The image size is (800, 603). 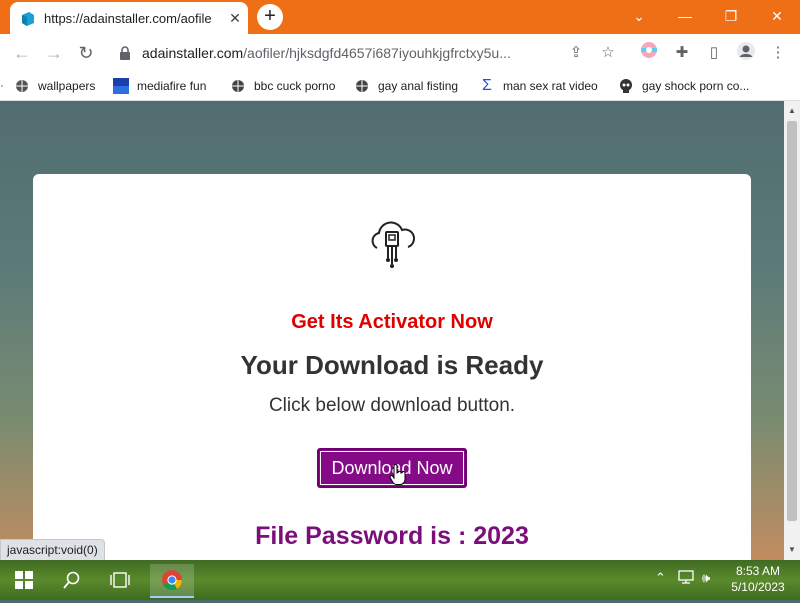 What do you see at coordinates (2, 86) in the screenshot?
I see `globe-icon: ·` at bounding box center [2, 86].